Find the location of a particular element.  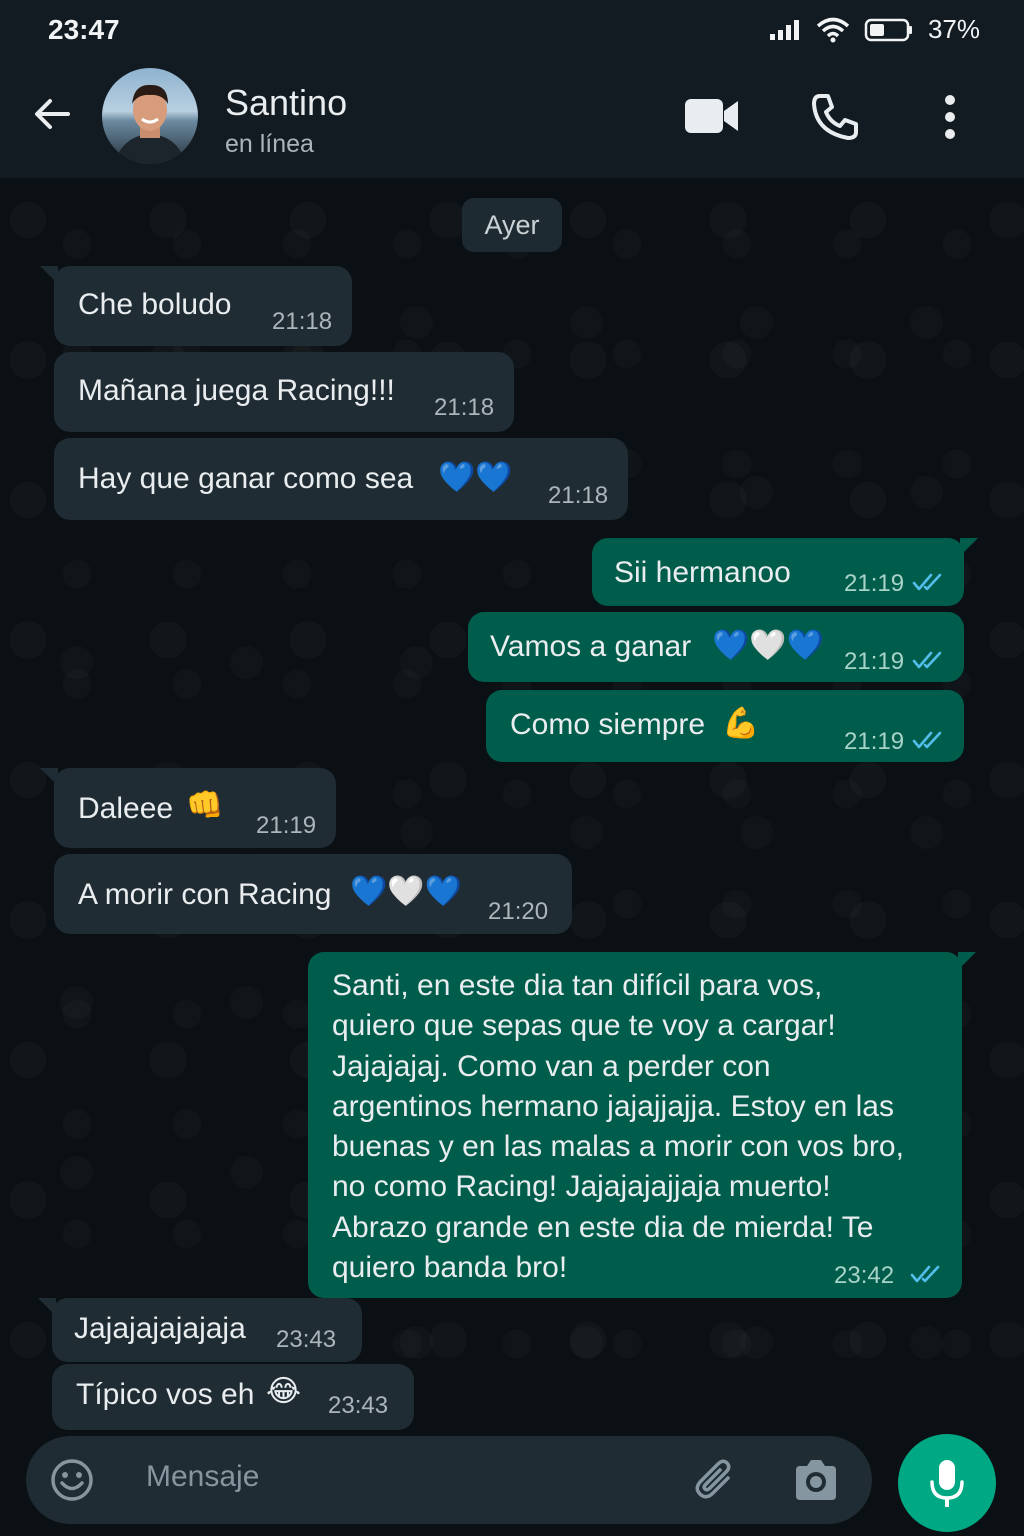

day-separator: Ayer is located at coordinates (512, 225).